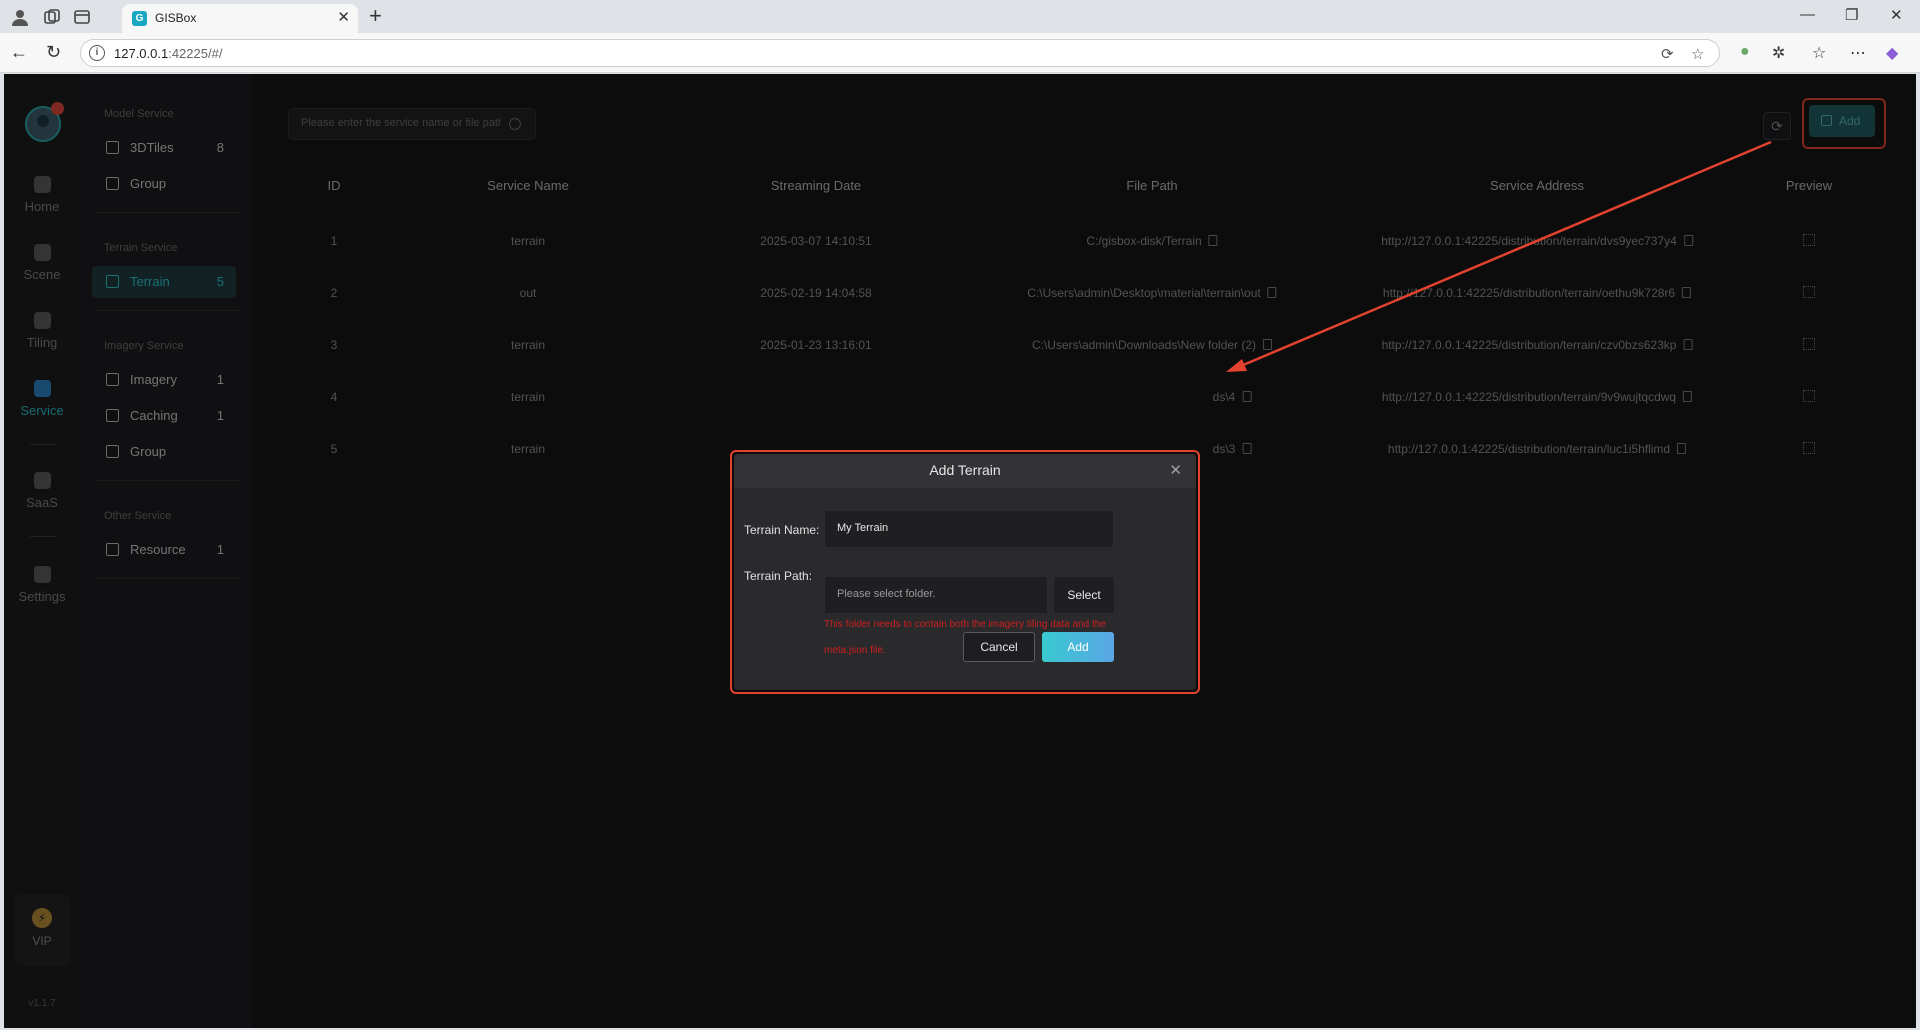 The width and height of the screenshot is (1920, 1030). Describe the element at coordinates (999, 647) in the screenshot. I see `cancel-button: Cancel` at that location.